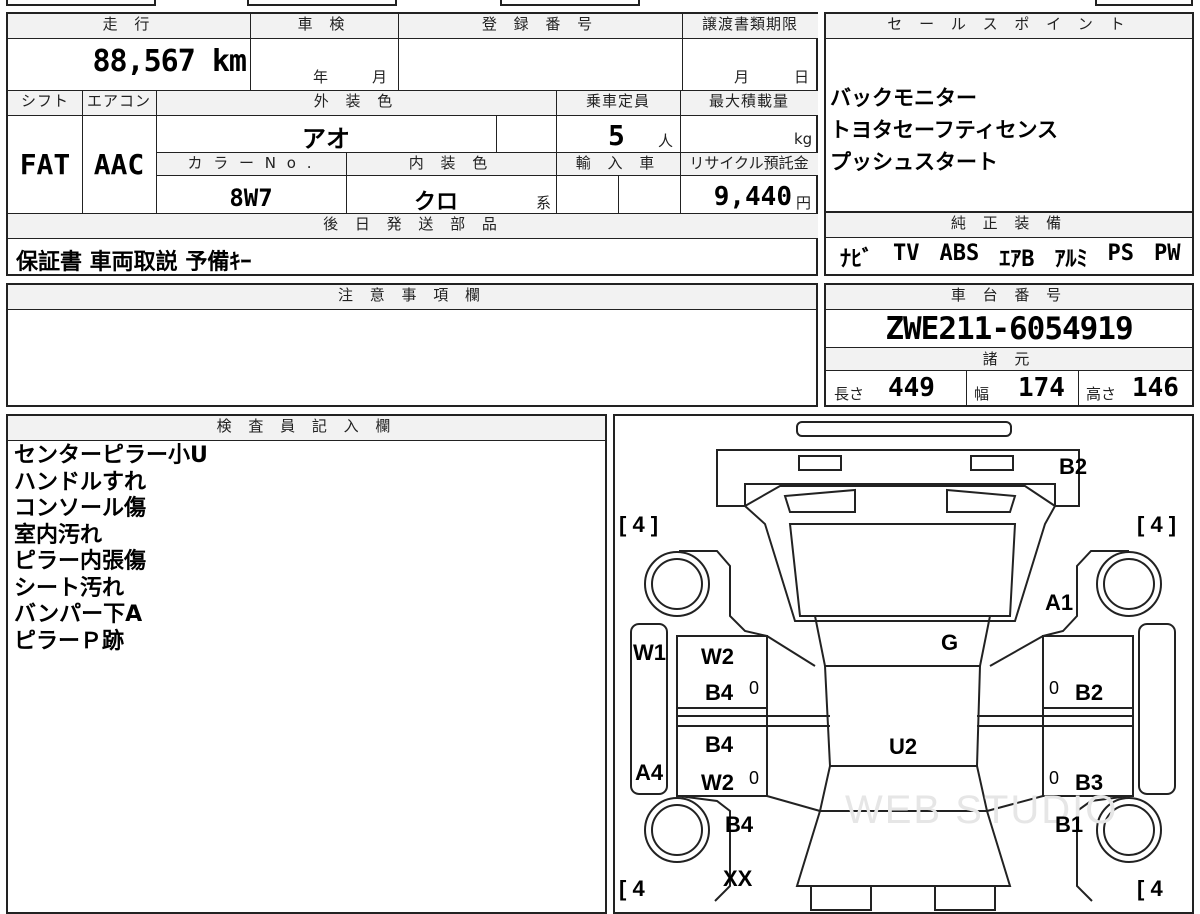 The image size is (1200, 914). I want to click on height-value: 146, so click(1155, 388).